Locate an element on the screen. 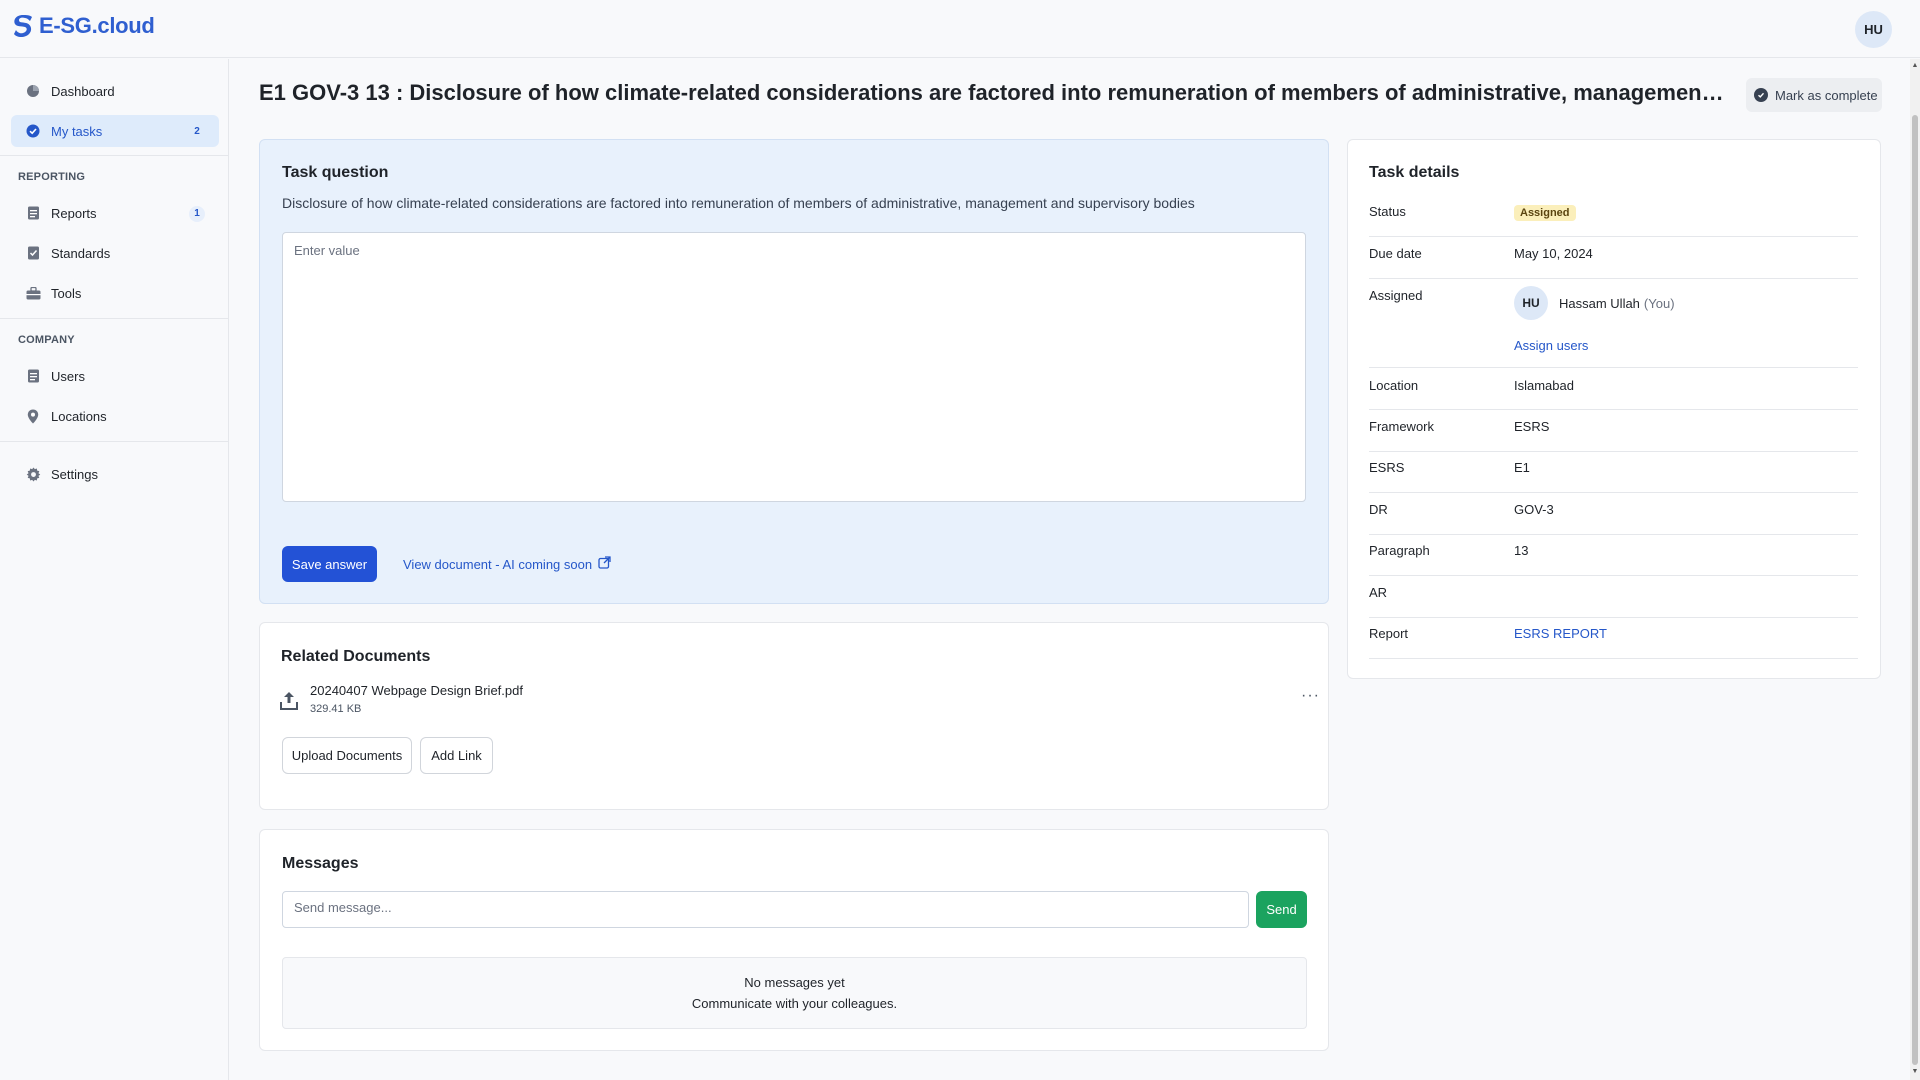 This screenshot has height=1080, width=1920. section-label-reporting: REPORTING is located at coordinates (52, 177).